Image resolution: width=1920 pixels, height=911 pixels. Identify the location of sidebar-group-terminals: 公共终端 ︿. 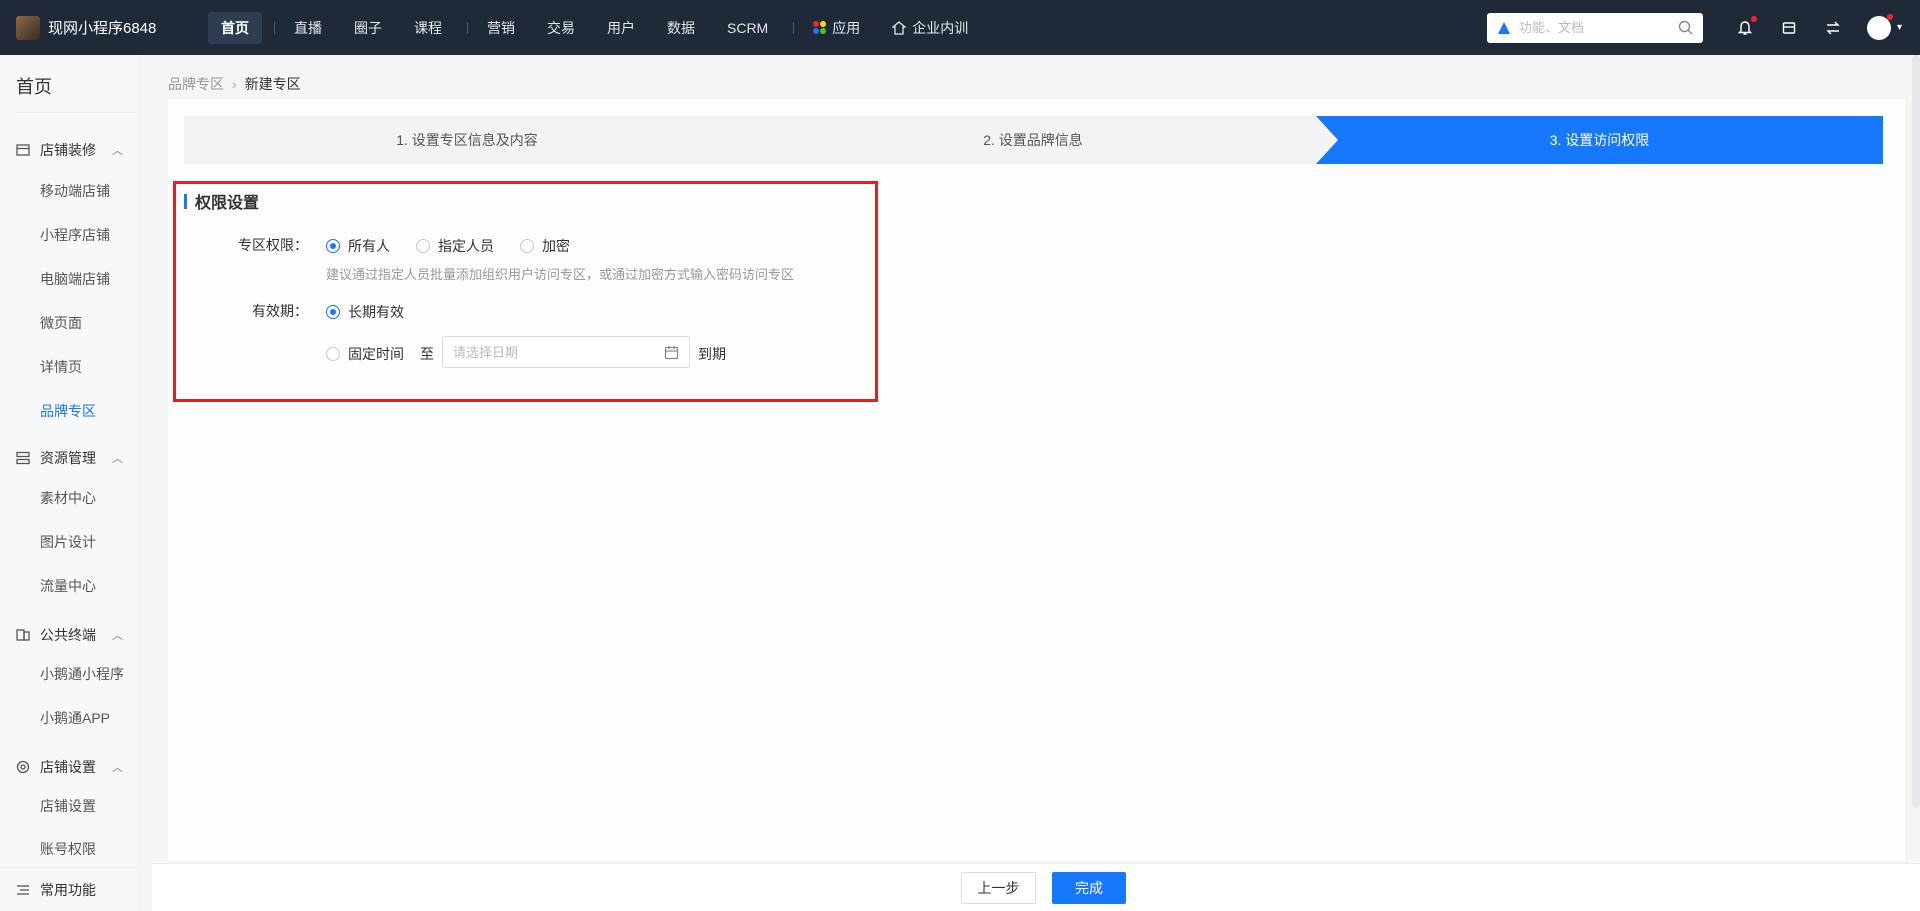
(68, 635).